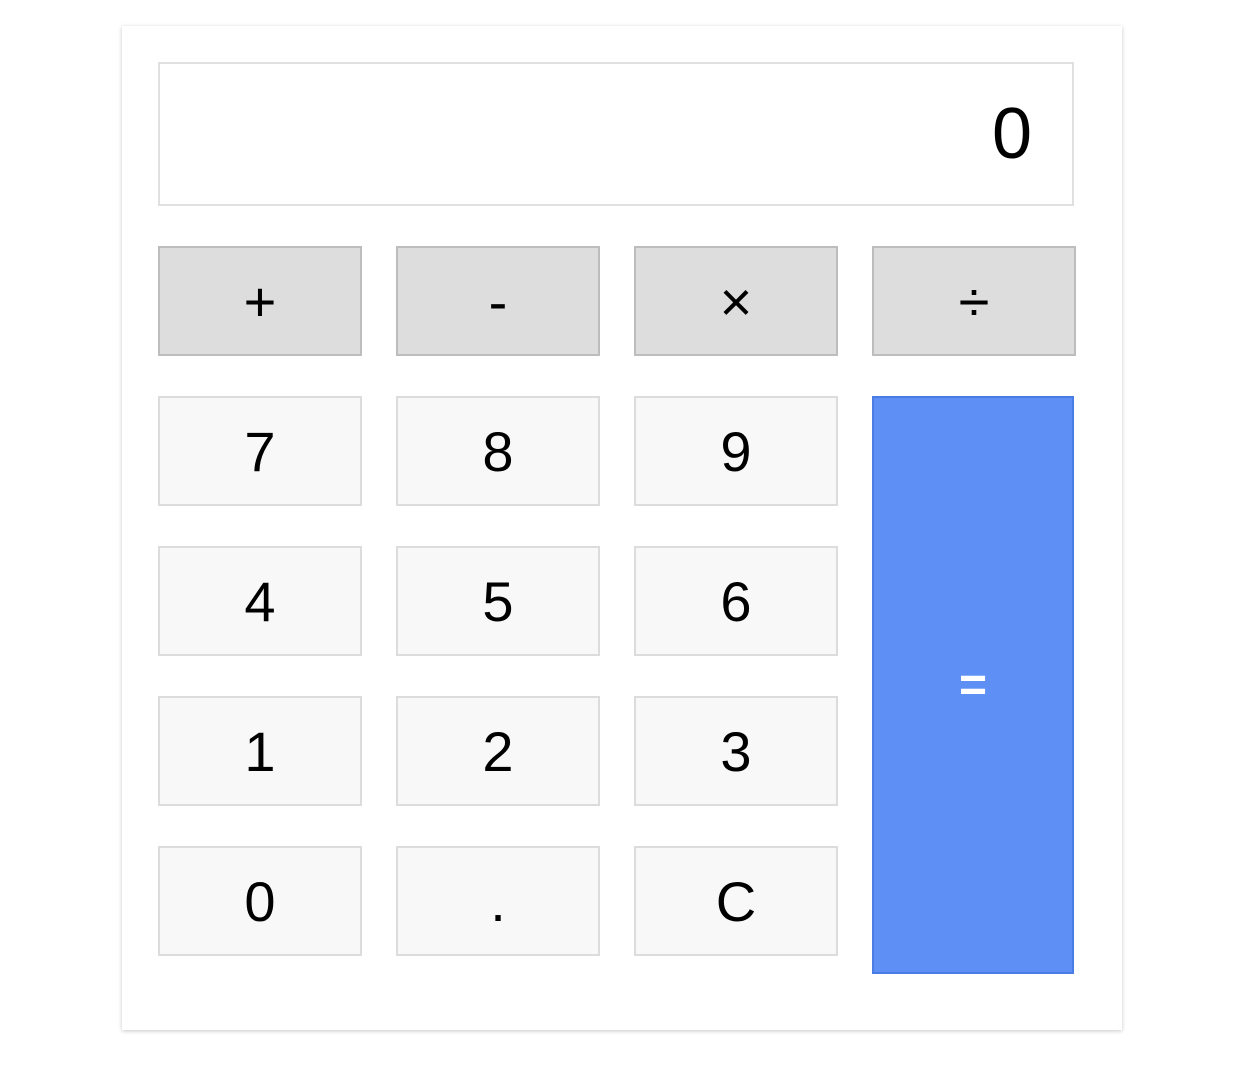  What do you see at coordinates (1011, 134) in the screenshot?
I see `display-value: 0` at bounding box center [1011, 134].